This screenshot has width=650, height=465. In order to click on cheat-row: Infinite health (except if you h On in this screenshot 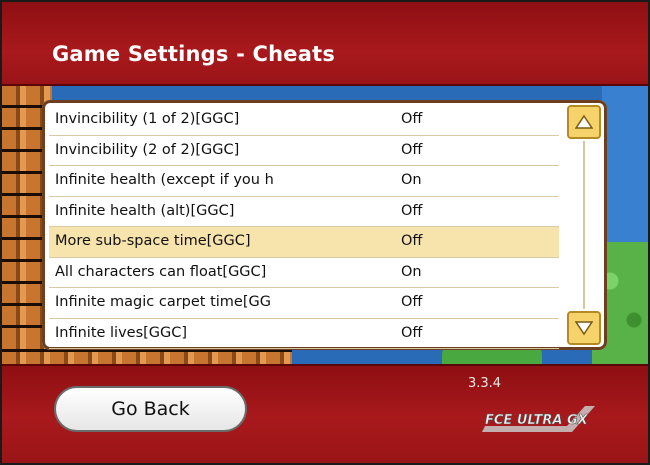, I will do `click(304, 181)`.